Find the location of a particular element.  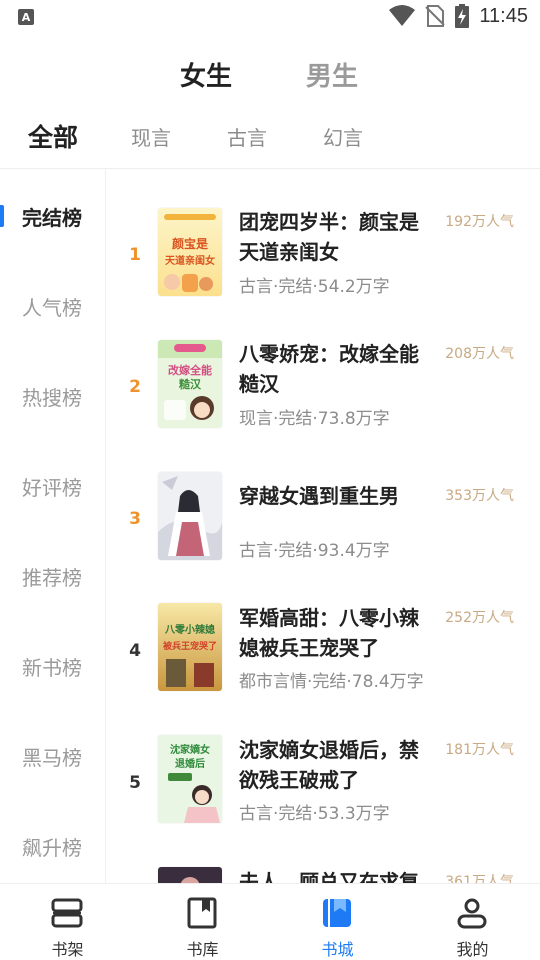

no-sim-icon is located at coordinates (435, 16).